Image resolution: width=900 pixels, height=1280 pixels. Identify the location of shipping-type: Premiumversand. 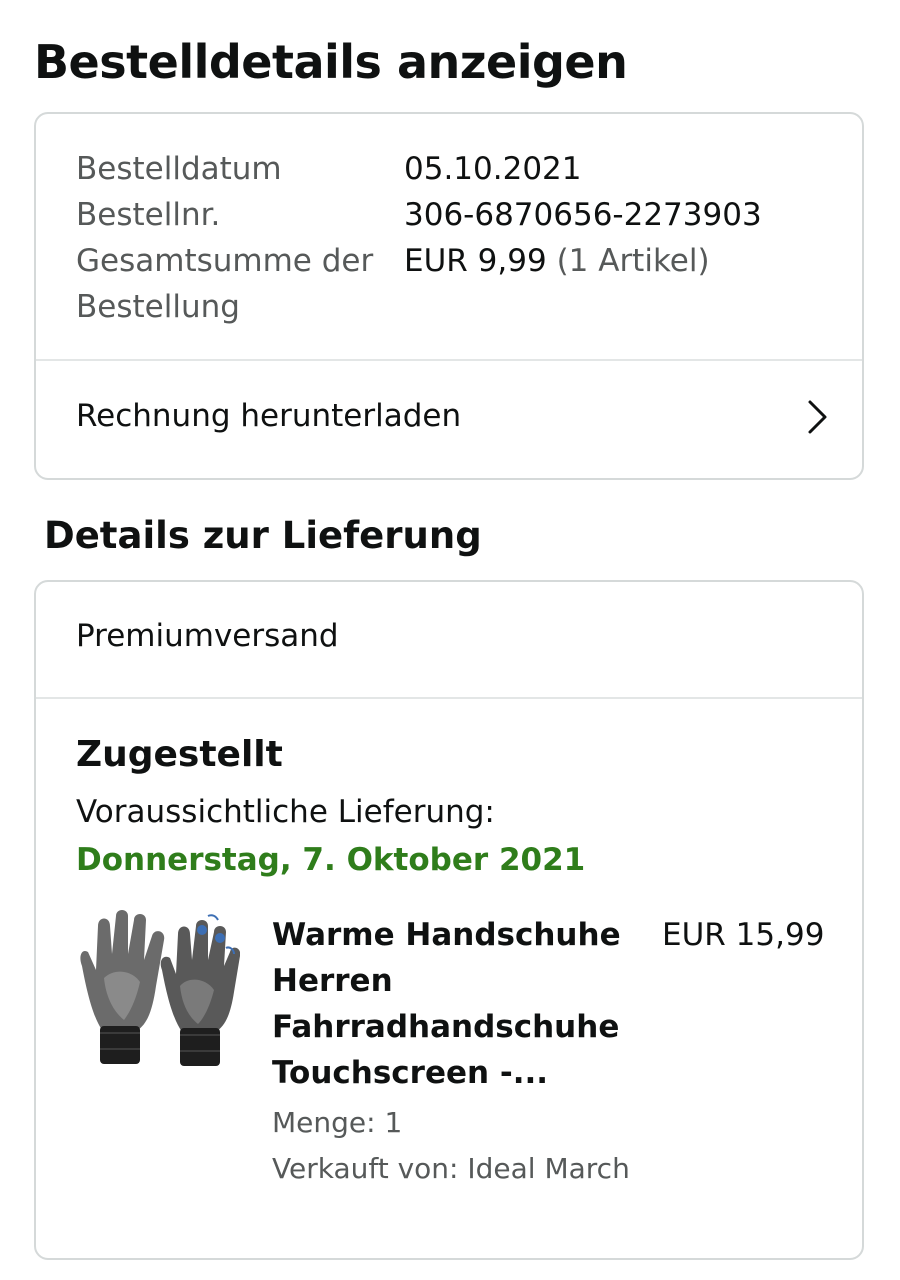
(207, 636).